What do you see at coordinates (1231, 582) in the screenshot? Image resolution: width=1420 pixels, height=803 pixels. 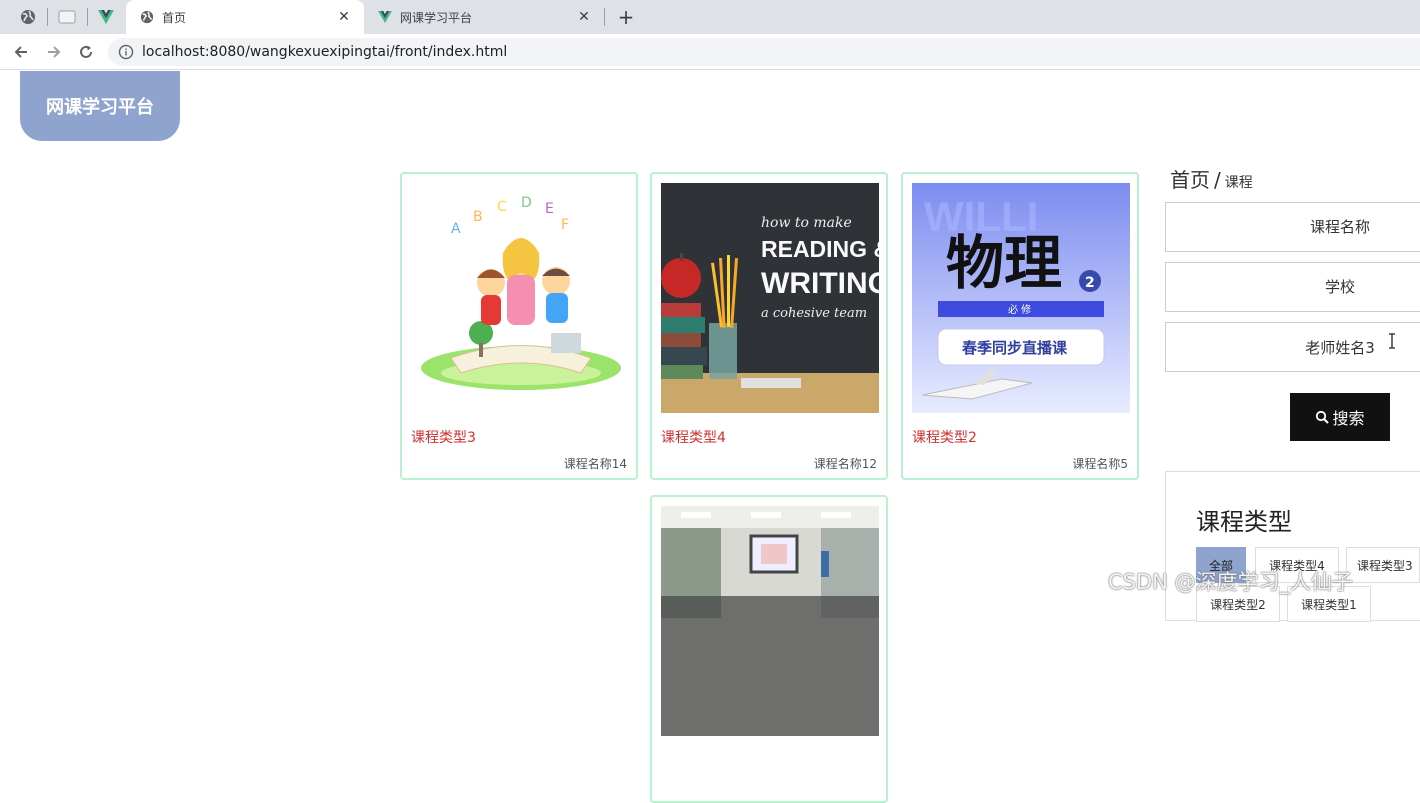 I see `watermark-text: CSDN @深度学习_人仙子` at bounding box center [1231, 582].